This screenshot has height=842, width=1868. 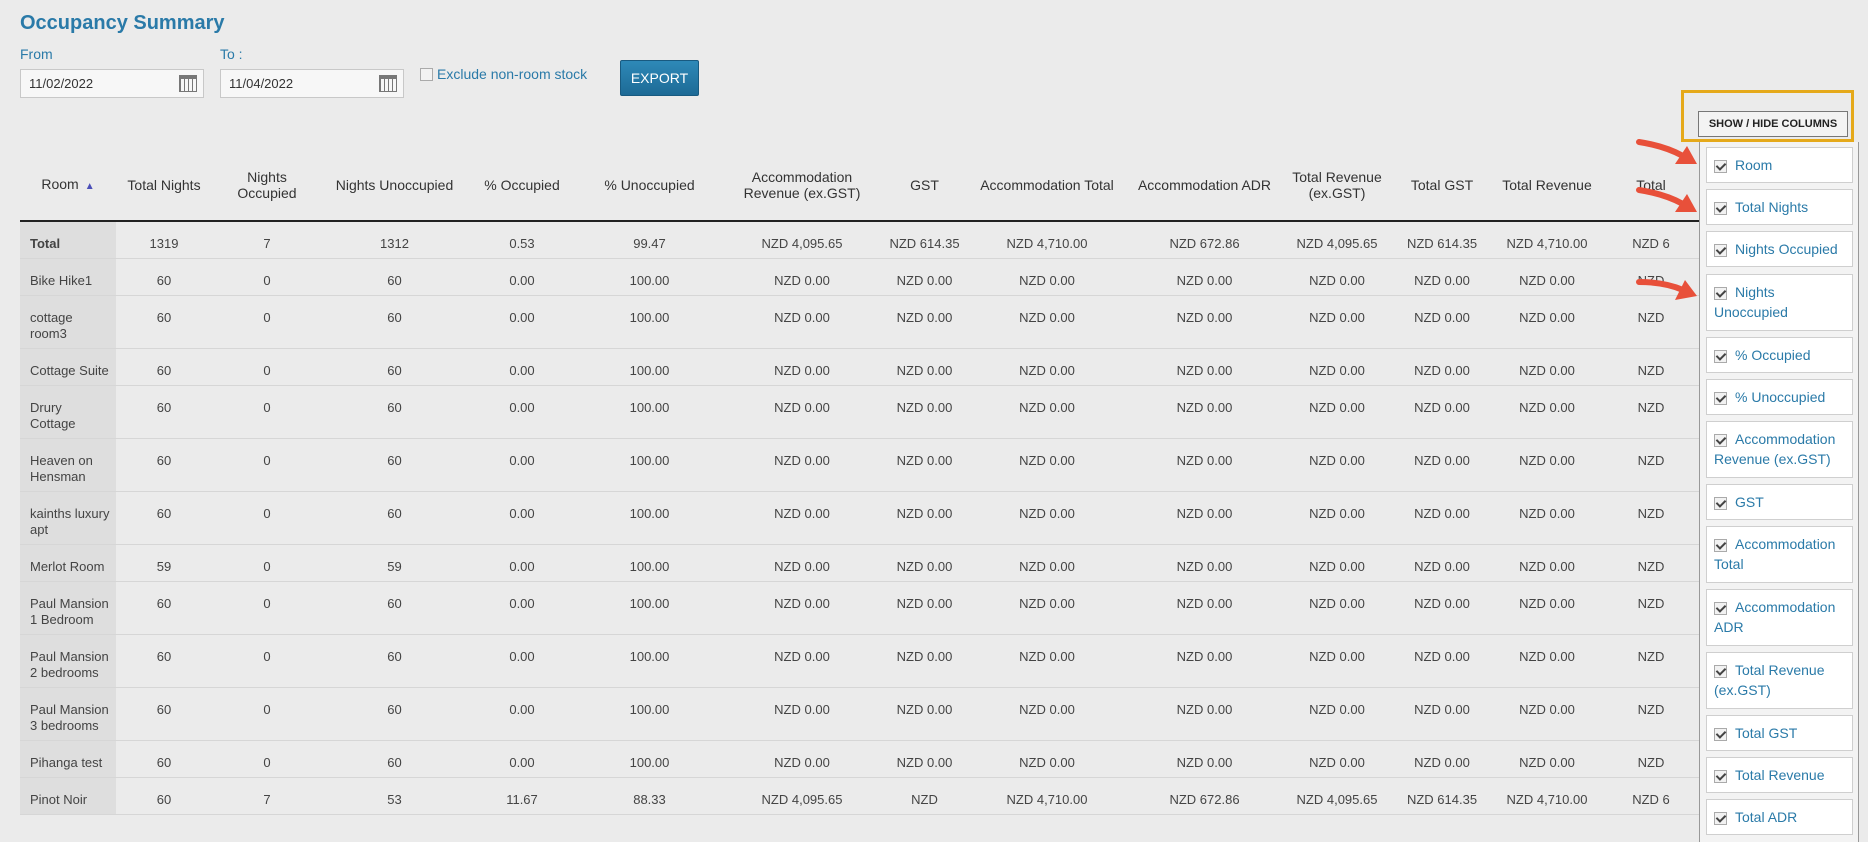 I want to click on column-toggle-item: Nights Unoccupied, so click(x=1779, y=302).